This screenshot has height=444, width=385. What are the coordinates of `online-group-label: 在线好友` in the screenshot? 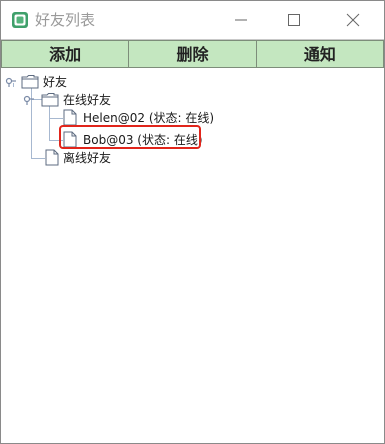 It's located at (87, 100).